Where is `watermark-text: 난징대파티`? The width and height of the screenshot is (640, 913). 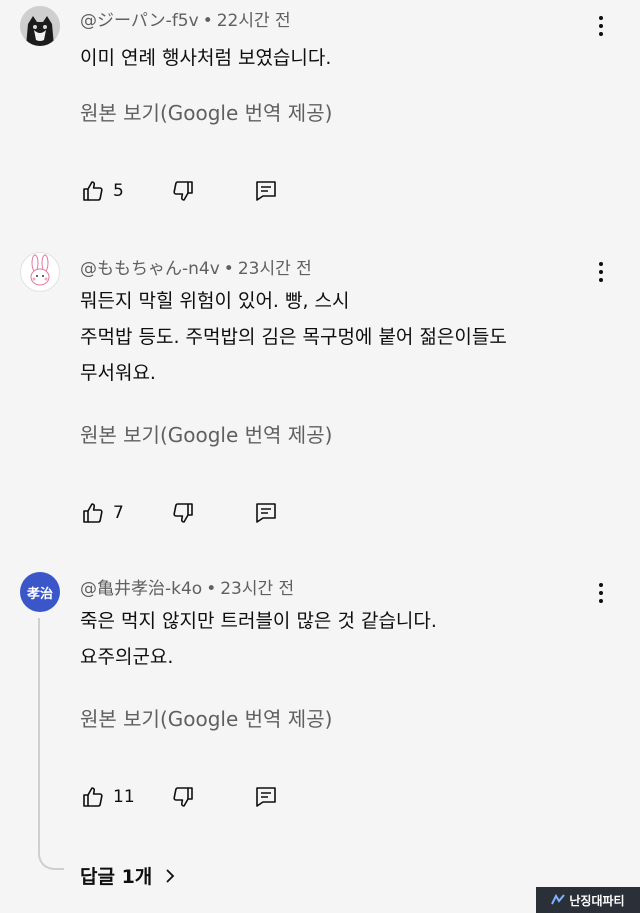
watermark-text: 난징대파티 is located at coordinates (597, 900).